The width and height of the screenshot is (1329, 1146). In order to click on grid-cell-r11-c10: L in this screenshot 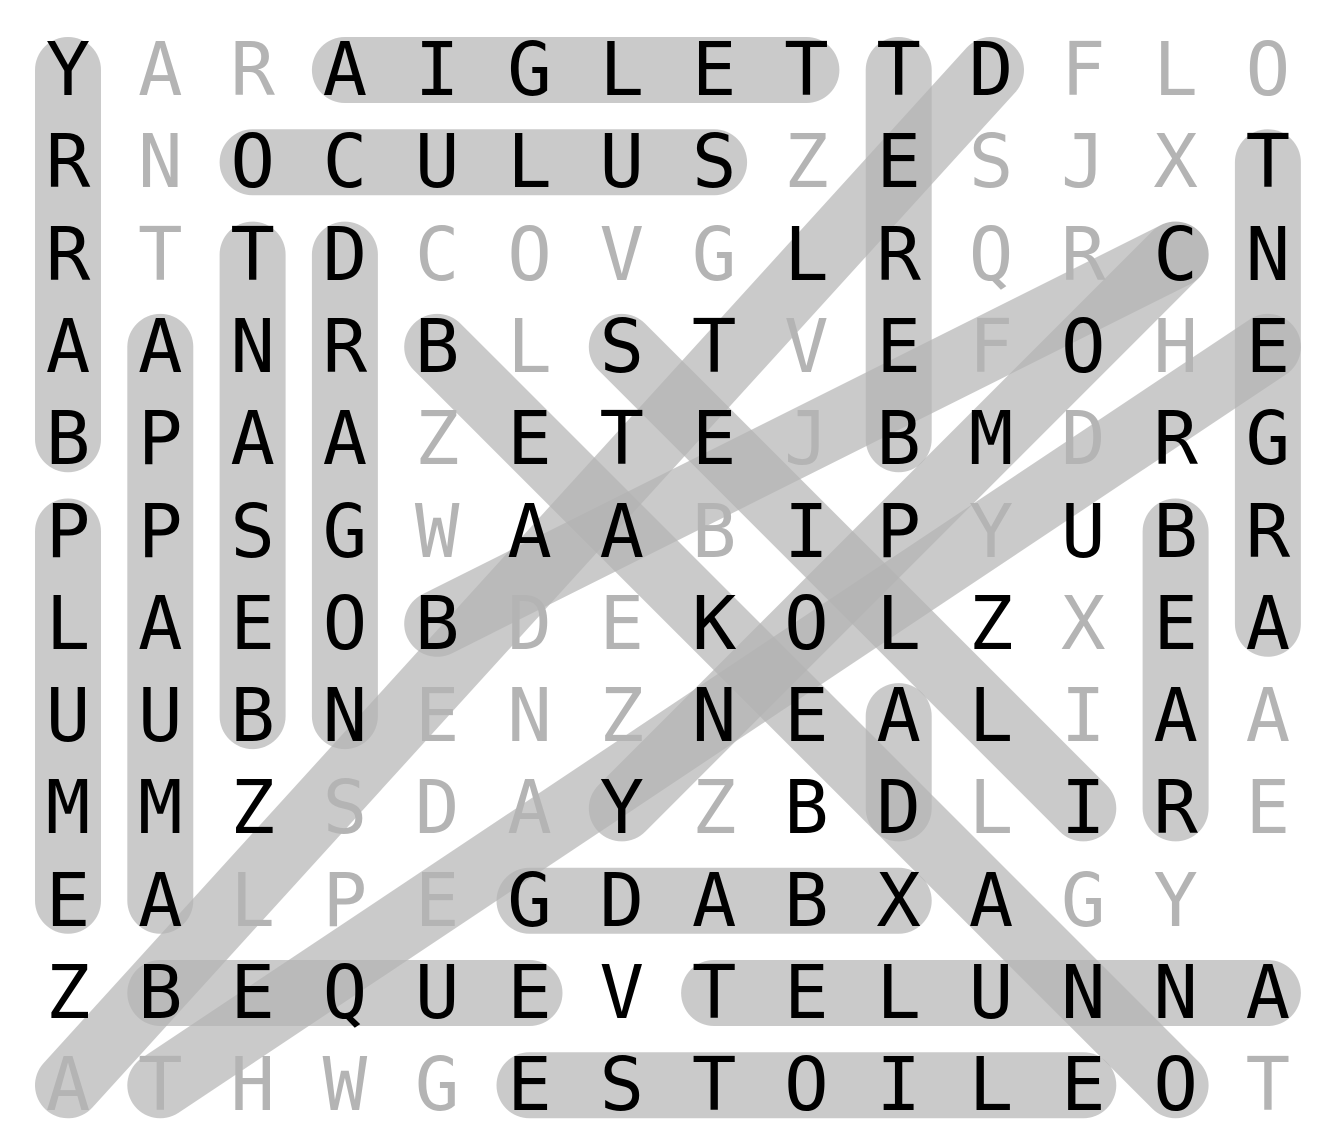, I will do `click(991, 1085)`.